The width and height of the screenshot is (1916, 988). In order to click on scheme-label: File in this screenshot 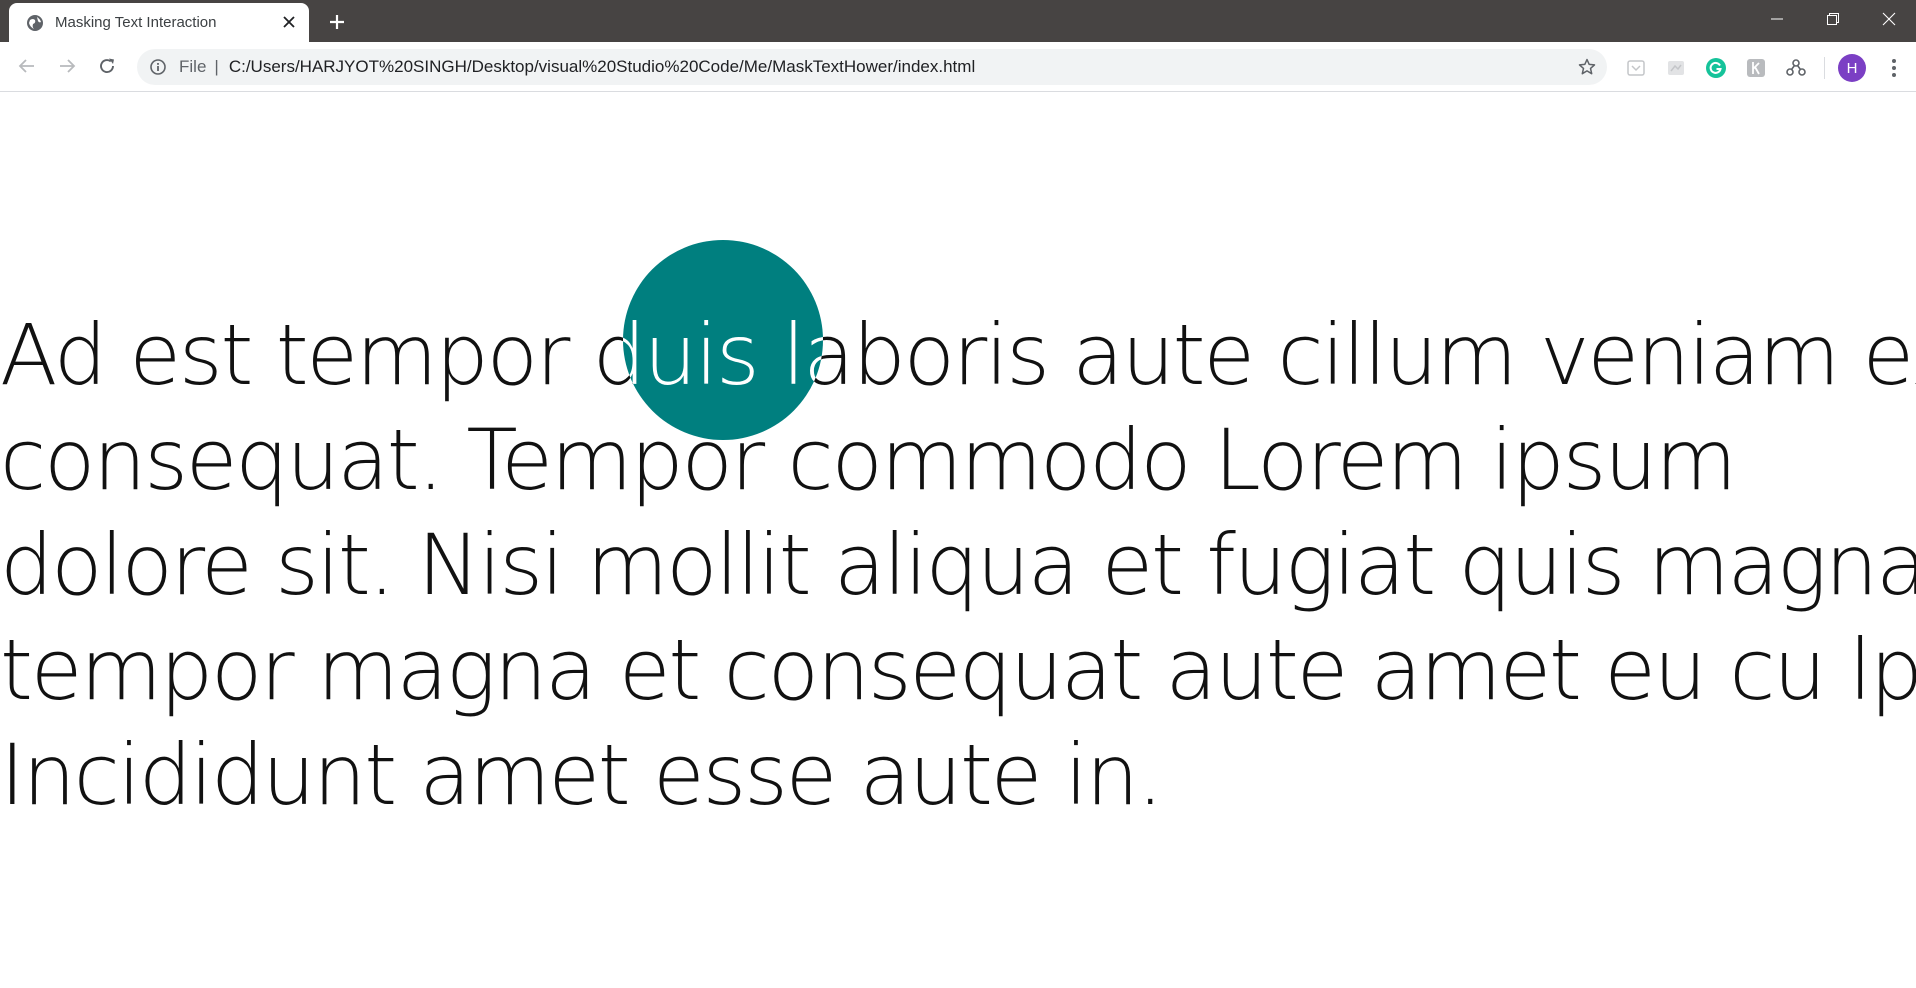, I will do `click(193, 66)`.